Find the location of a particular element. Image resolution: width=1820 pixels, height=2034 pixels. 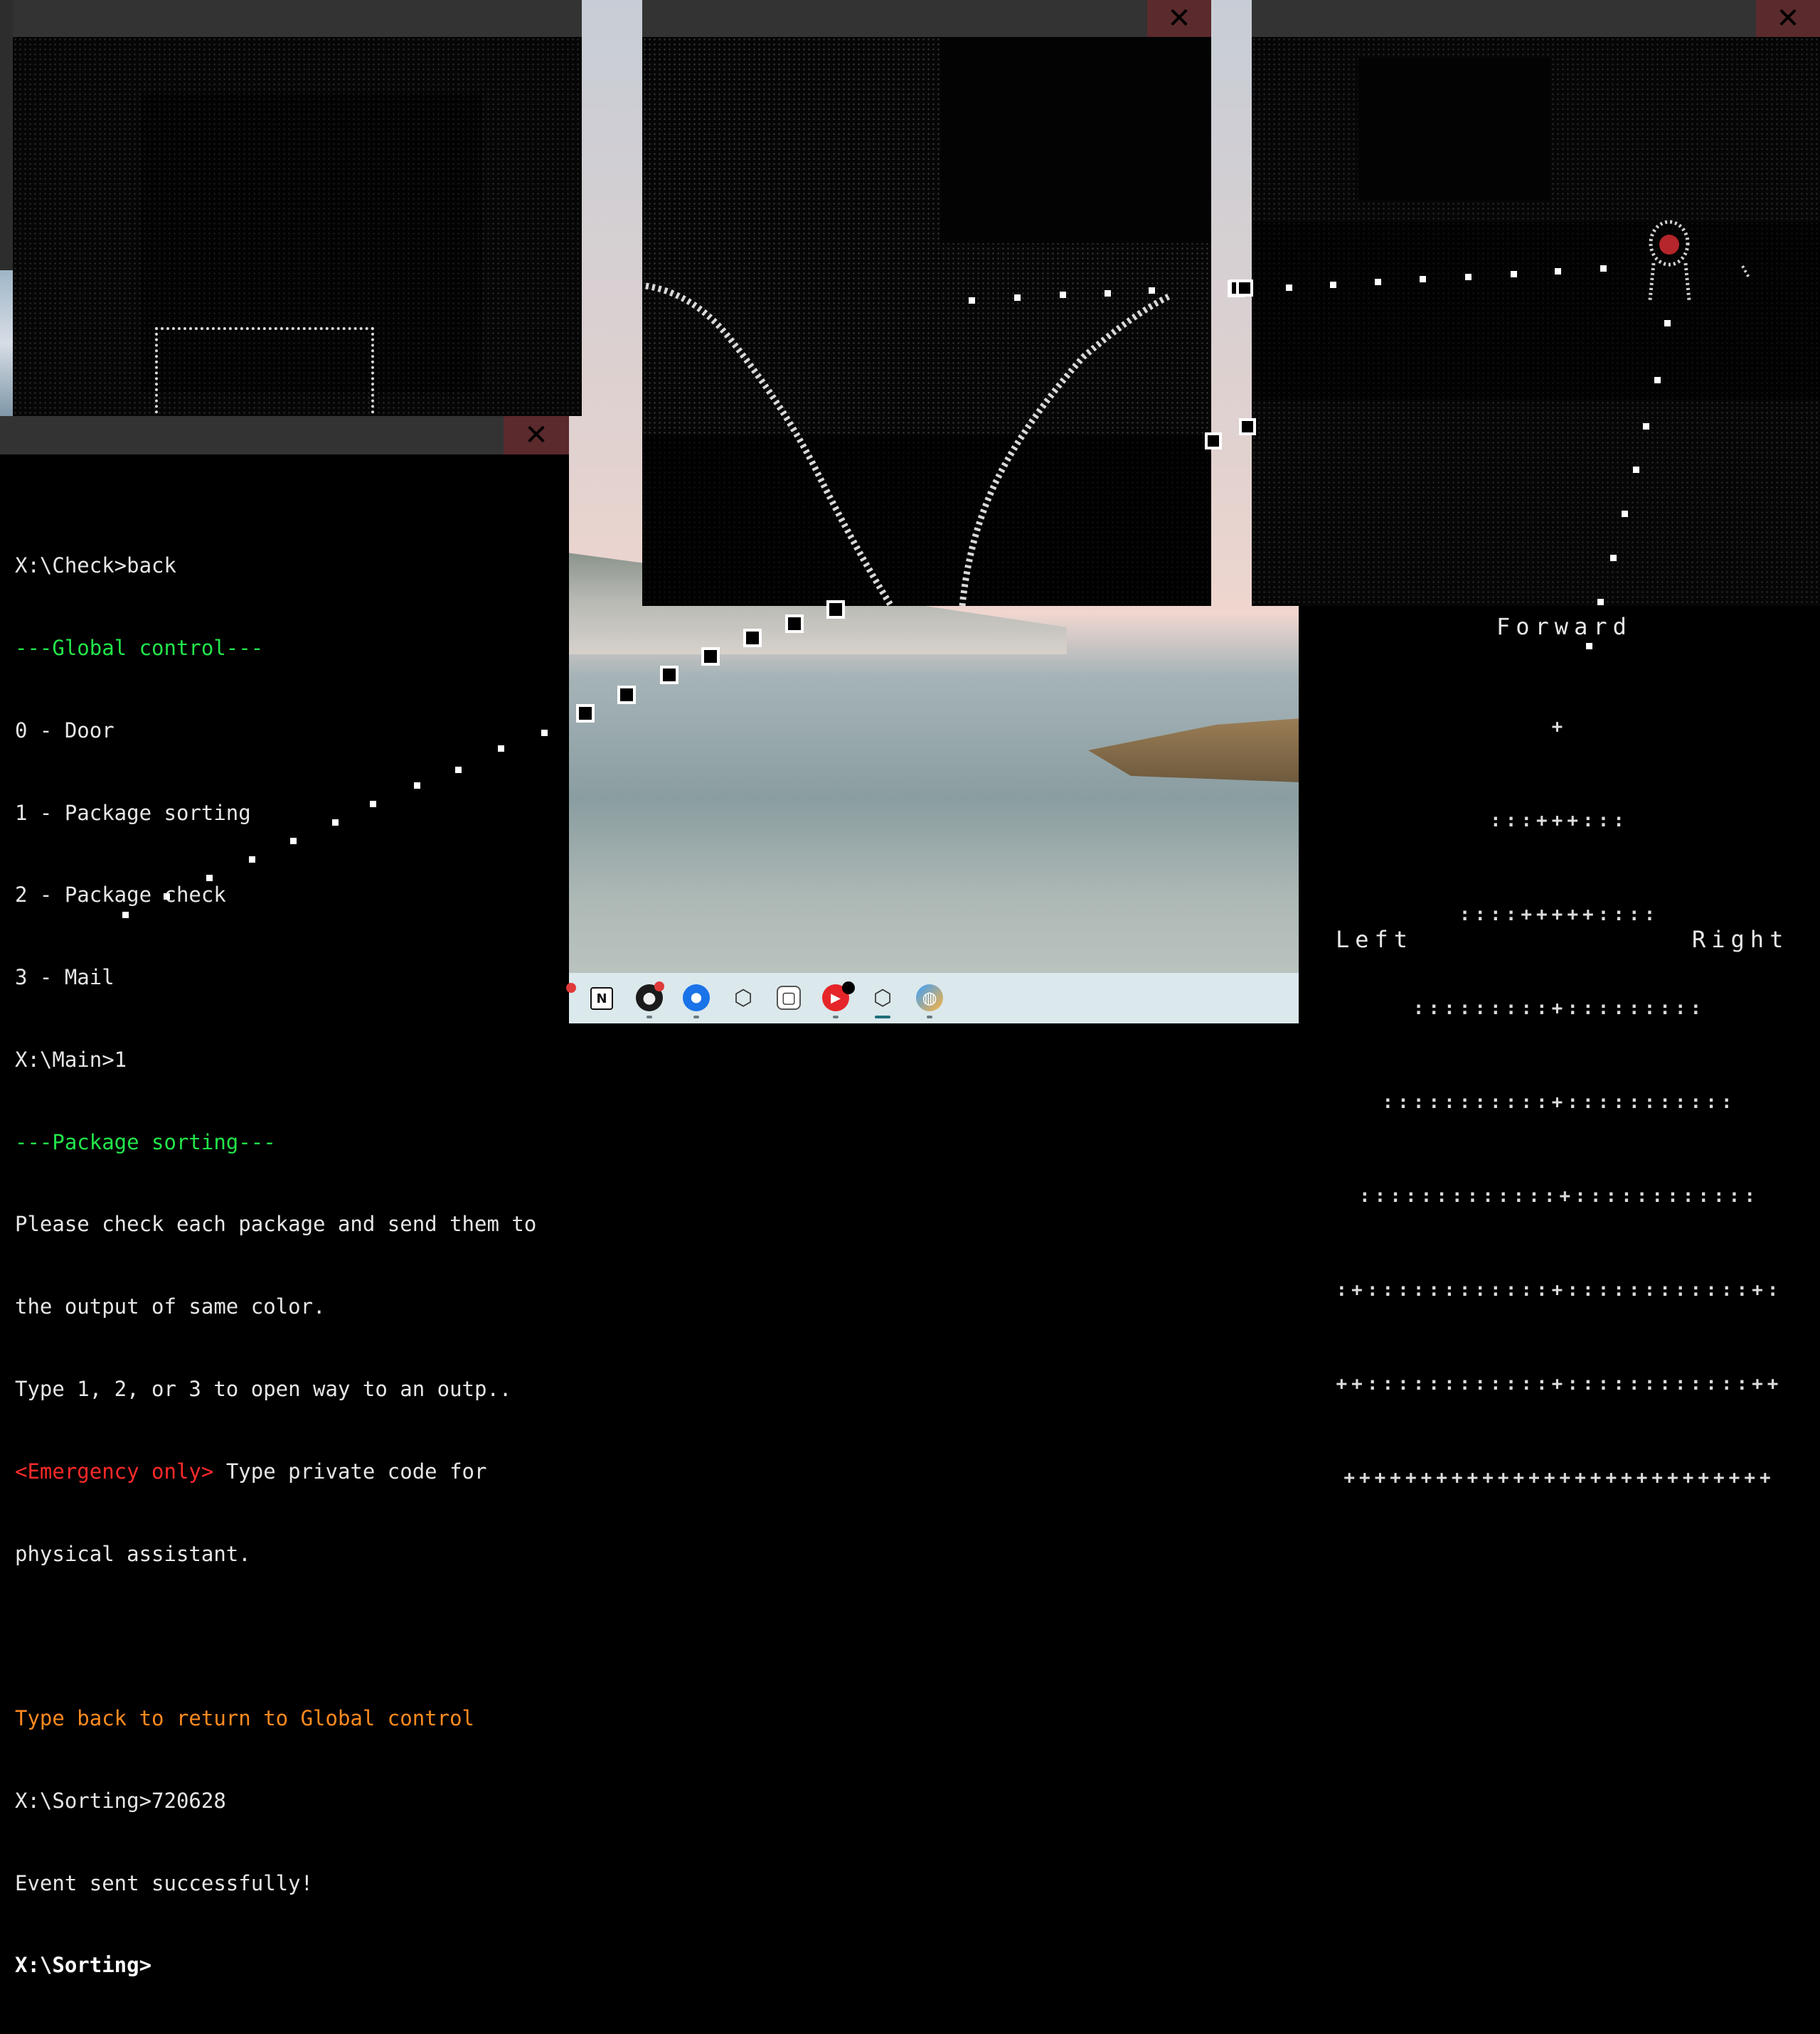

camera-window-robot: ✕ is located at coordinates (1536, 303).